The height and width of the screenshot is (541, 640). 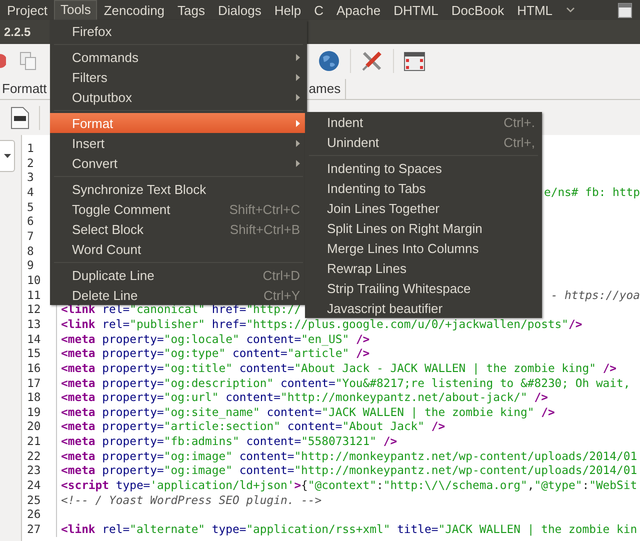 What do you see at coordinates (423, 142) in the screenshot?
I see `menu-item: Unindent Ctrl+,` at bounding box center [423, 142].